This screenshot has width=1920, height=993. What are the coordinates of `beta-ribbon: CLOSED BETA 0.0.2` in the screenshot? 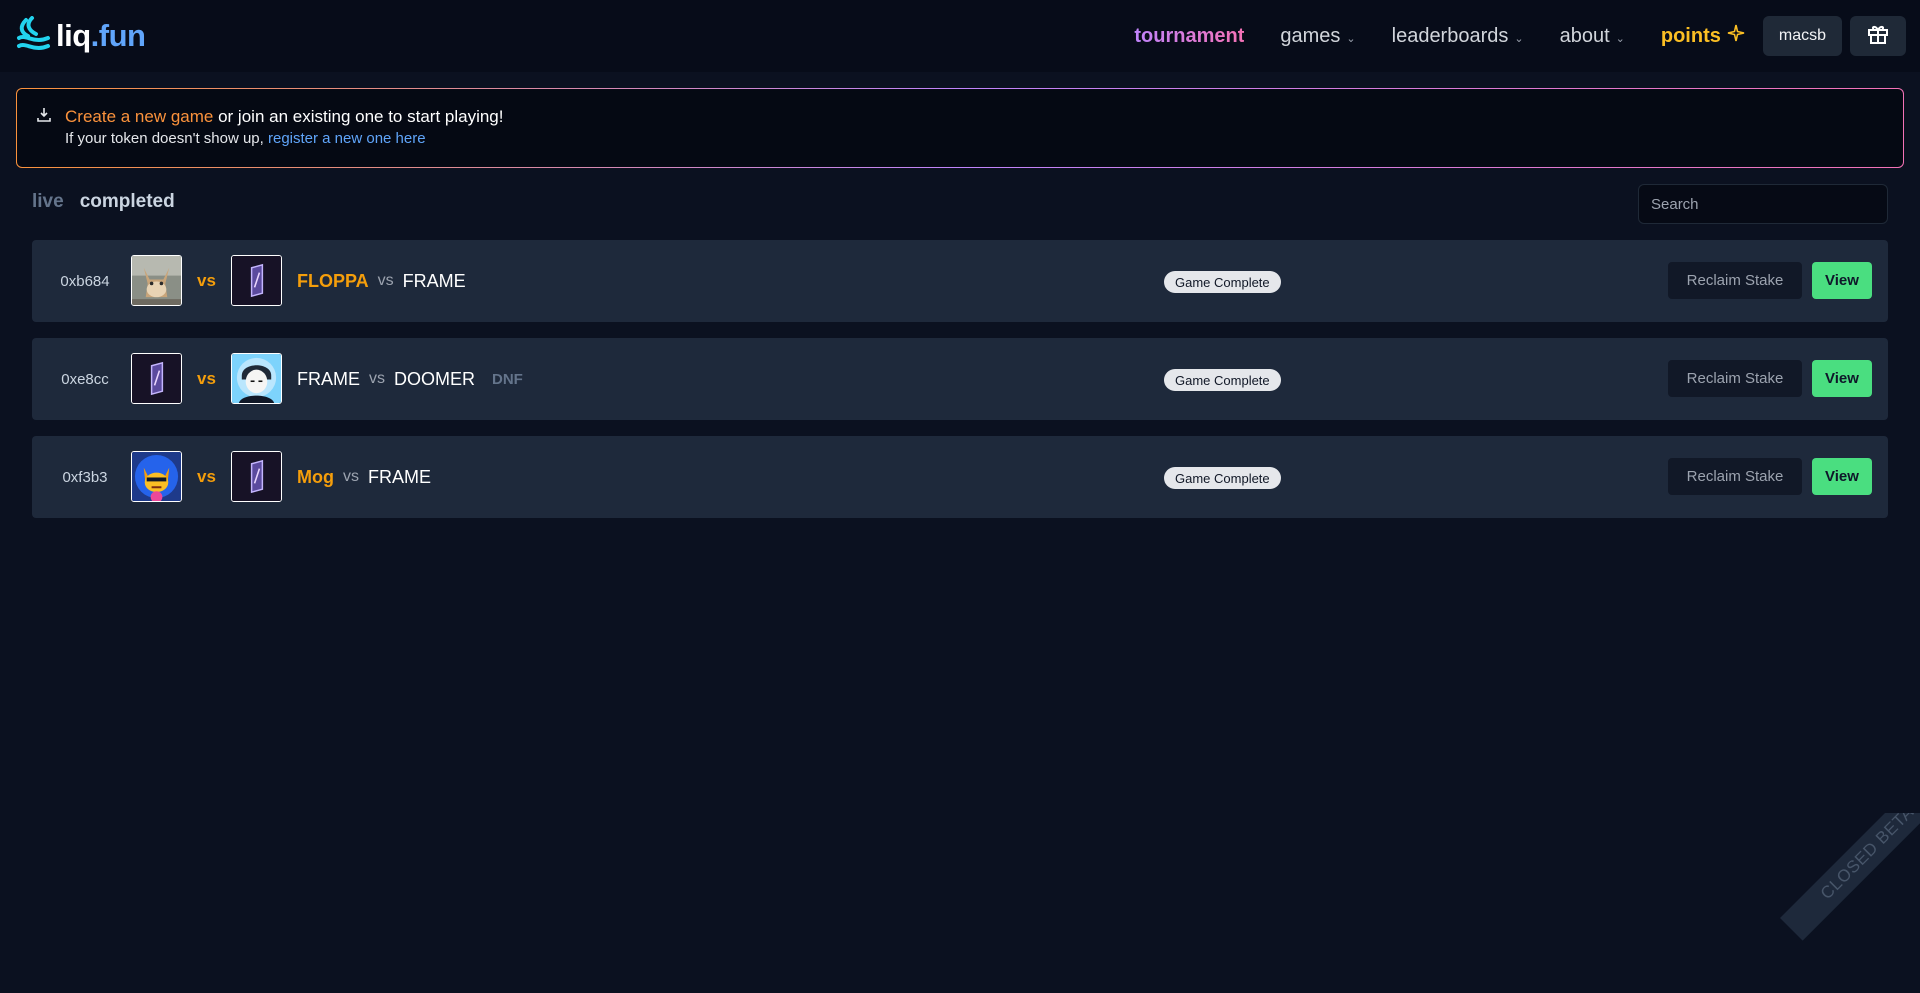 It's located at (1850, 877).